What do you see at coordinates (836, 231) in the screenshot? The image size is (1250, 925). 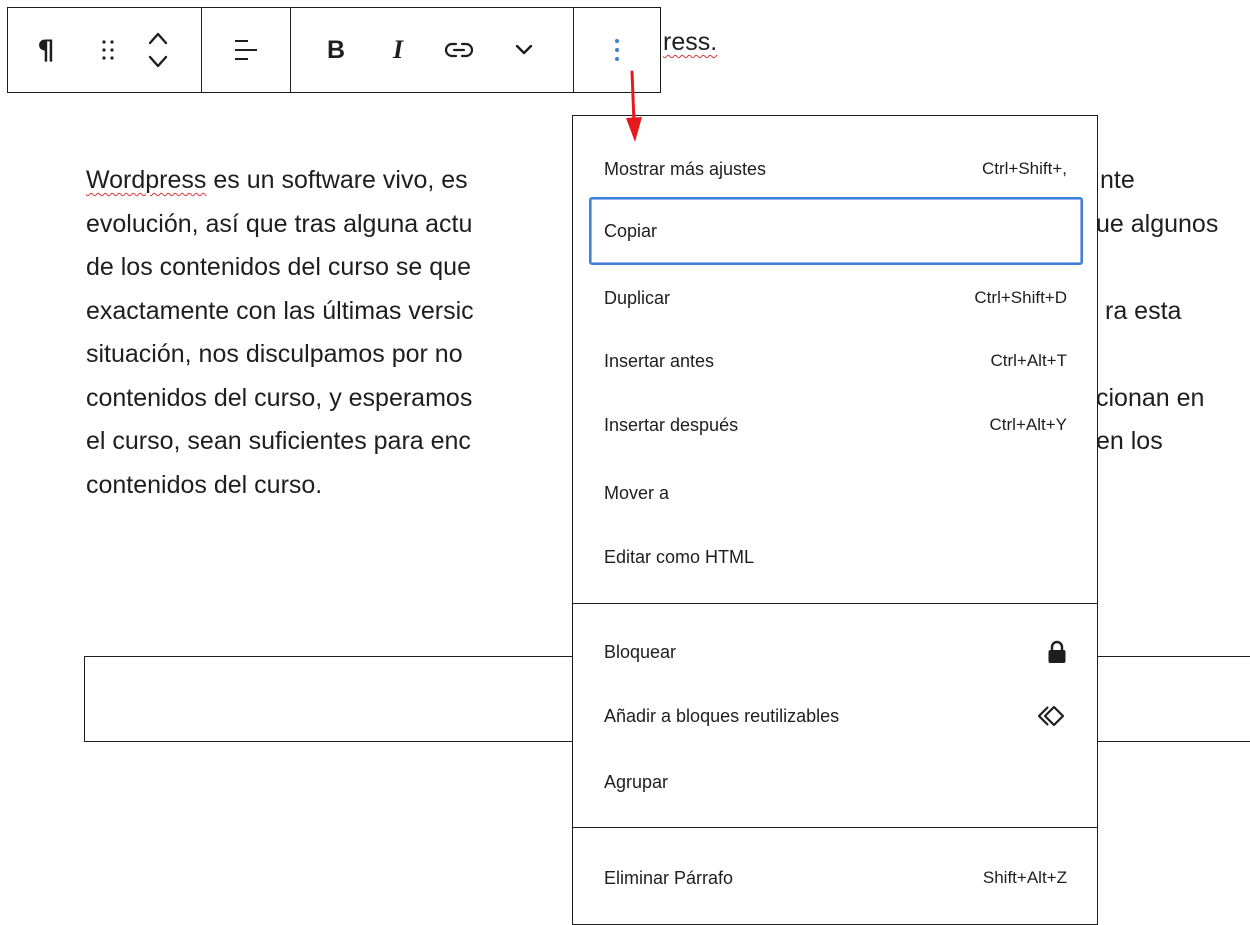 I see `menu-item-copy: Copiar` at bounding box center [836, 231].